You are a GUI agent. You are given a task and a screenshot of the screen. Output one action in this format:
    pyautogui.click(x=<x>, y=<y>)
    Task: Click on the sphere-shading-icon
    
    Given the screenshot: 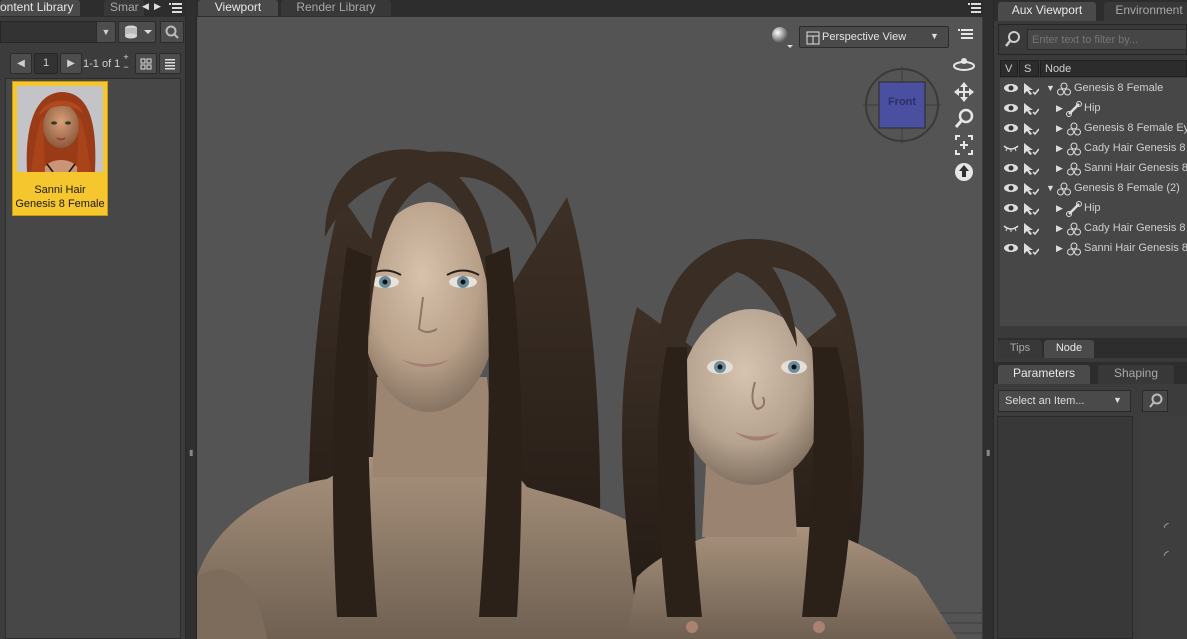 What is the action you would take?
    pyautogui.click(x=782, y=37)
    